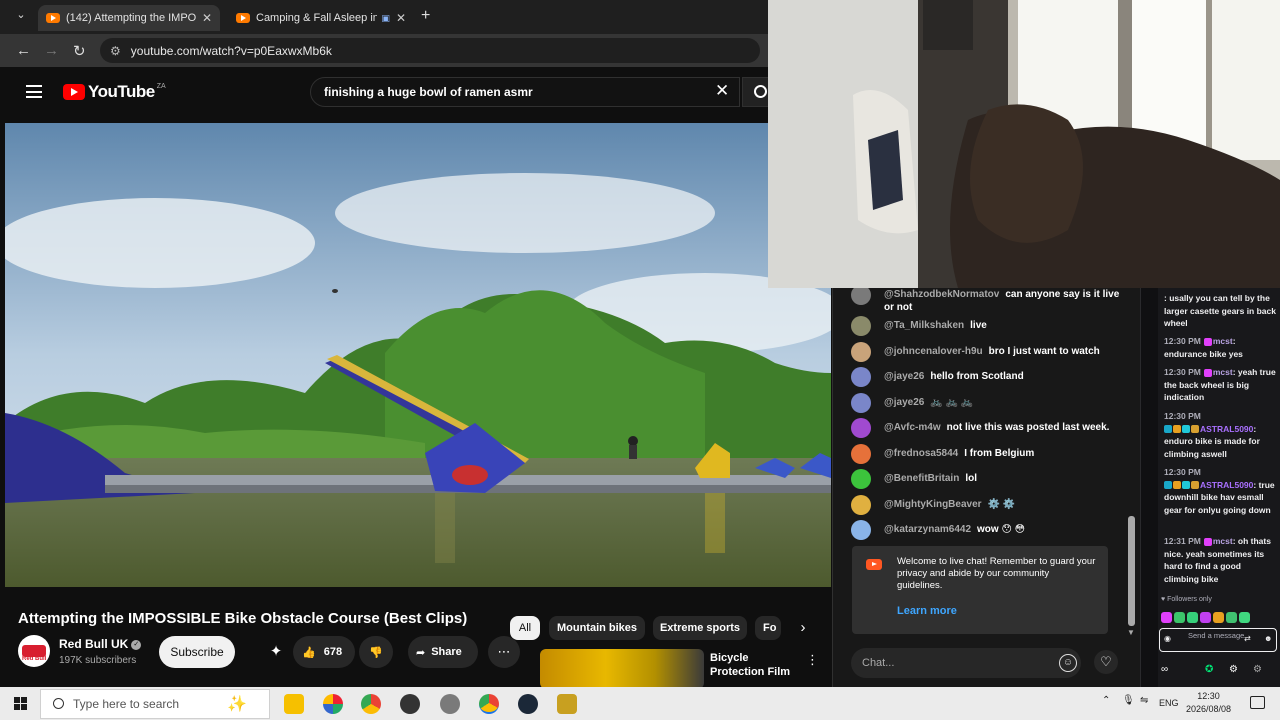 This screenshot has height=720, width=1280. Describe the element at coordinates (129, 18) in the screenshot. I see `tab-active: (142) Attempting the IMPOS ✕` at that location.